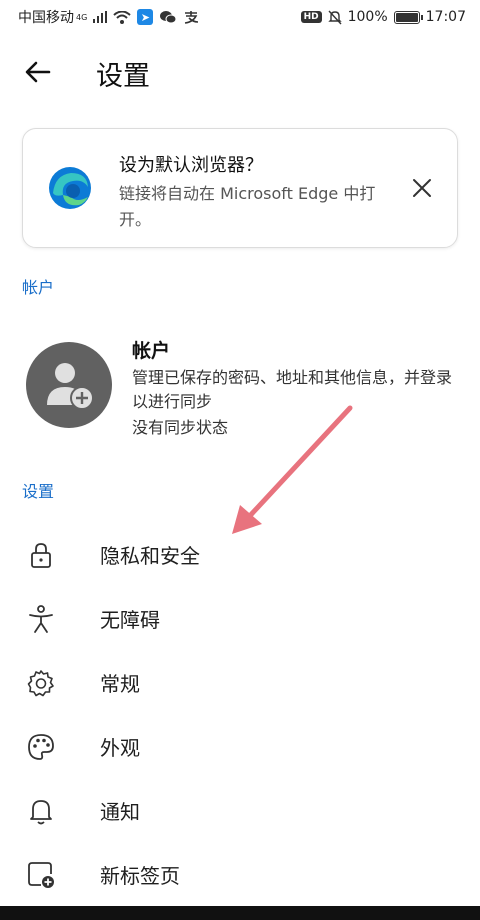  I want to click on app-notification-icon: ➤, so click(145, 17).